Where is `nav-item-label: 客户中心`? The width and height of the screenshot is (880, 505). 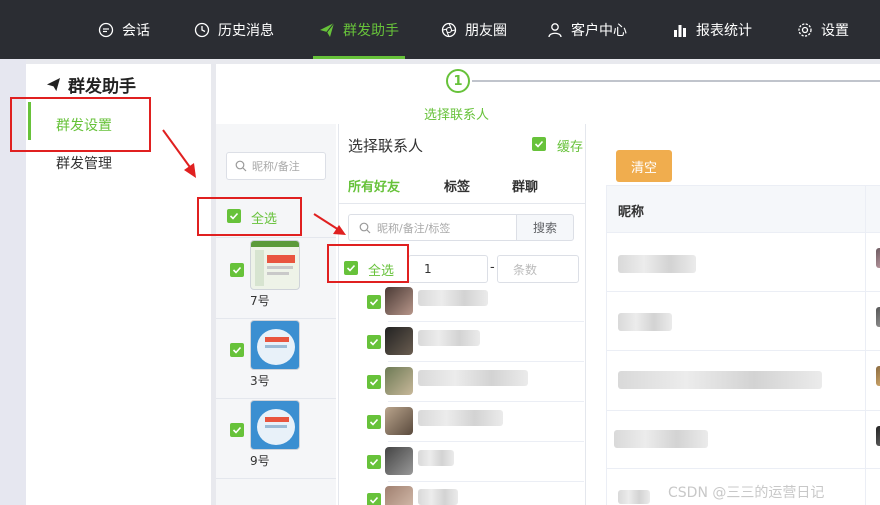 nav-item-label: 客户中心 is located at coordinates (599, 30).